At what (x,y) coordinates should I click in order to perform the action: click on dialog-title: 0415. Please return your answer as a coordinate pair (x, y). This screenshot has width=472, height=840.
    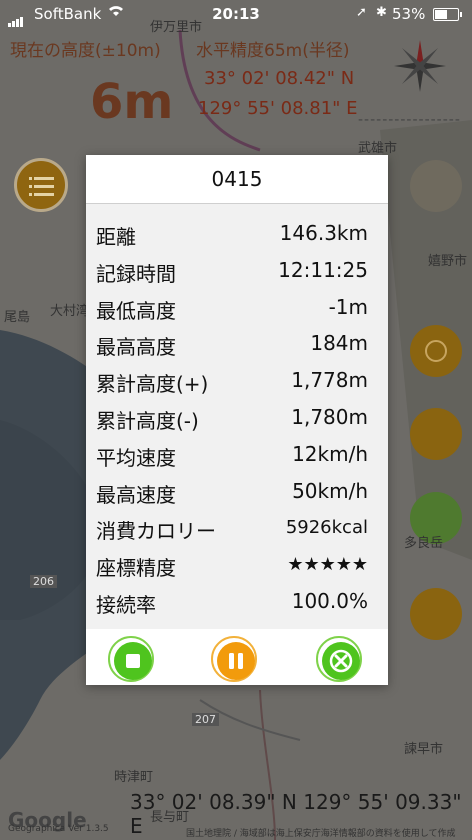
    Looking at the image, I should click on (237, 179).